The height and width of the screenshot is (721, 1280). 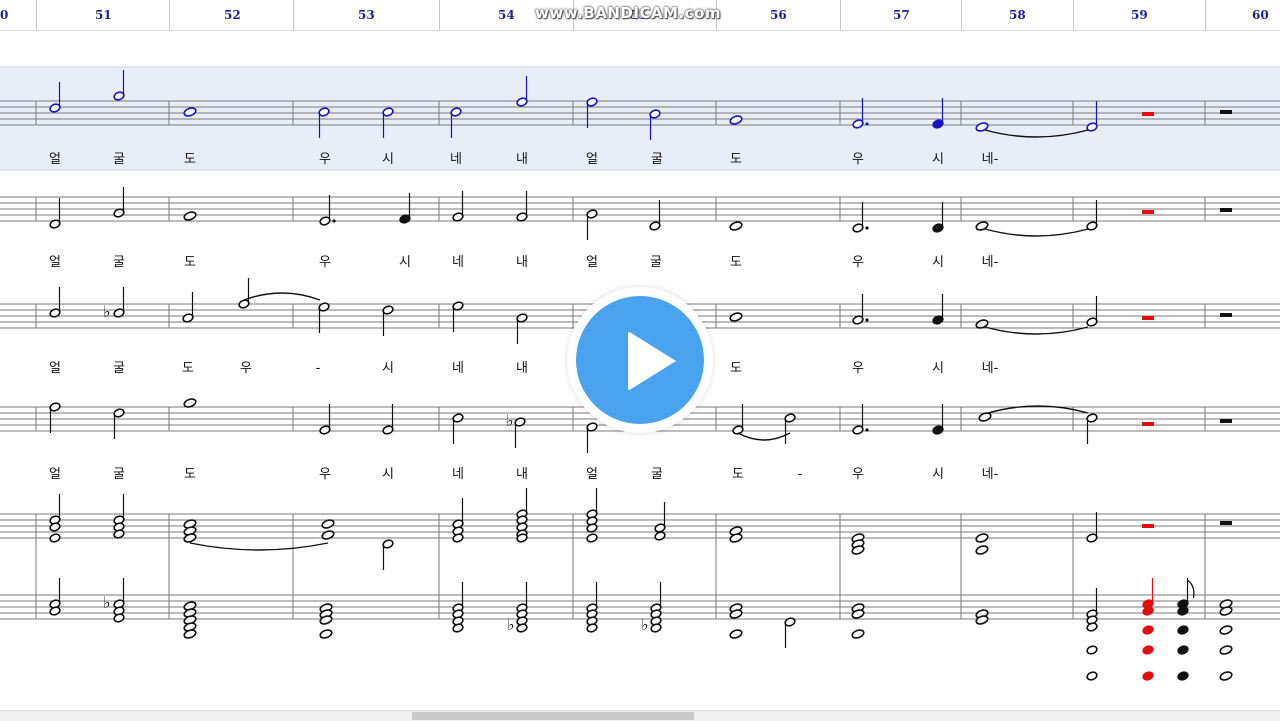 I want to click on play-button, so click(x=640, y=360).